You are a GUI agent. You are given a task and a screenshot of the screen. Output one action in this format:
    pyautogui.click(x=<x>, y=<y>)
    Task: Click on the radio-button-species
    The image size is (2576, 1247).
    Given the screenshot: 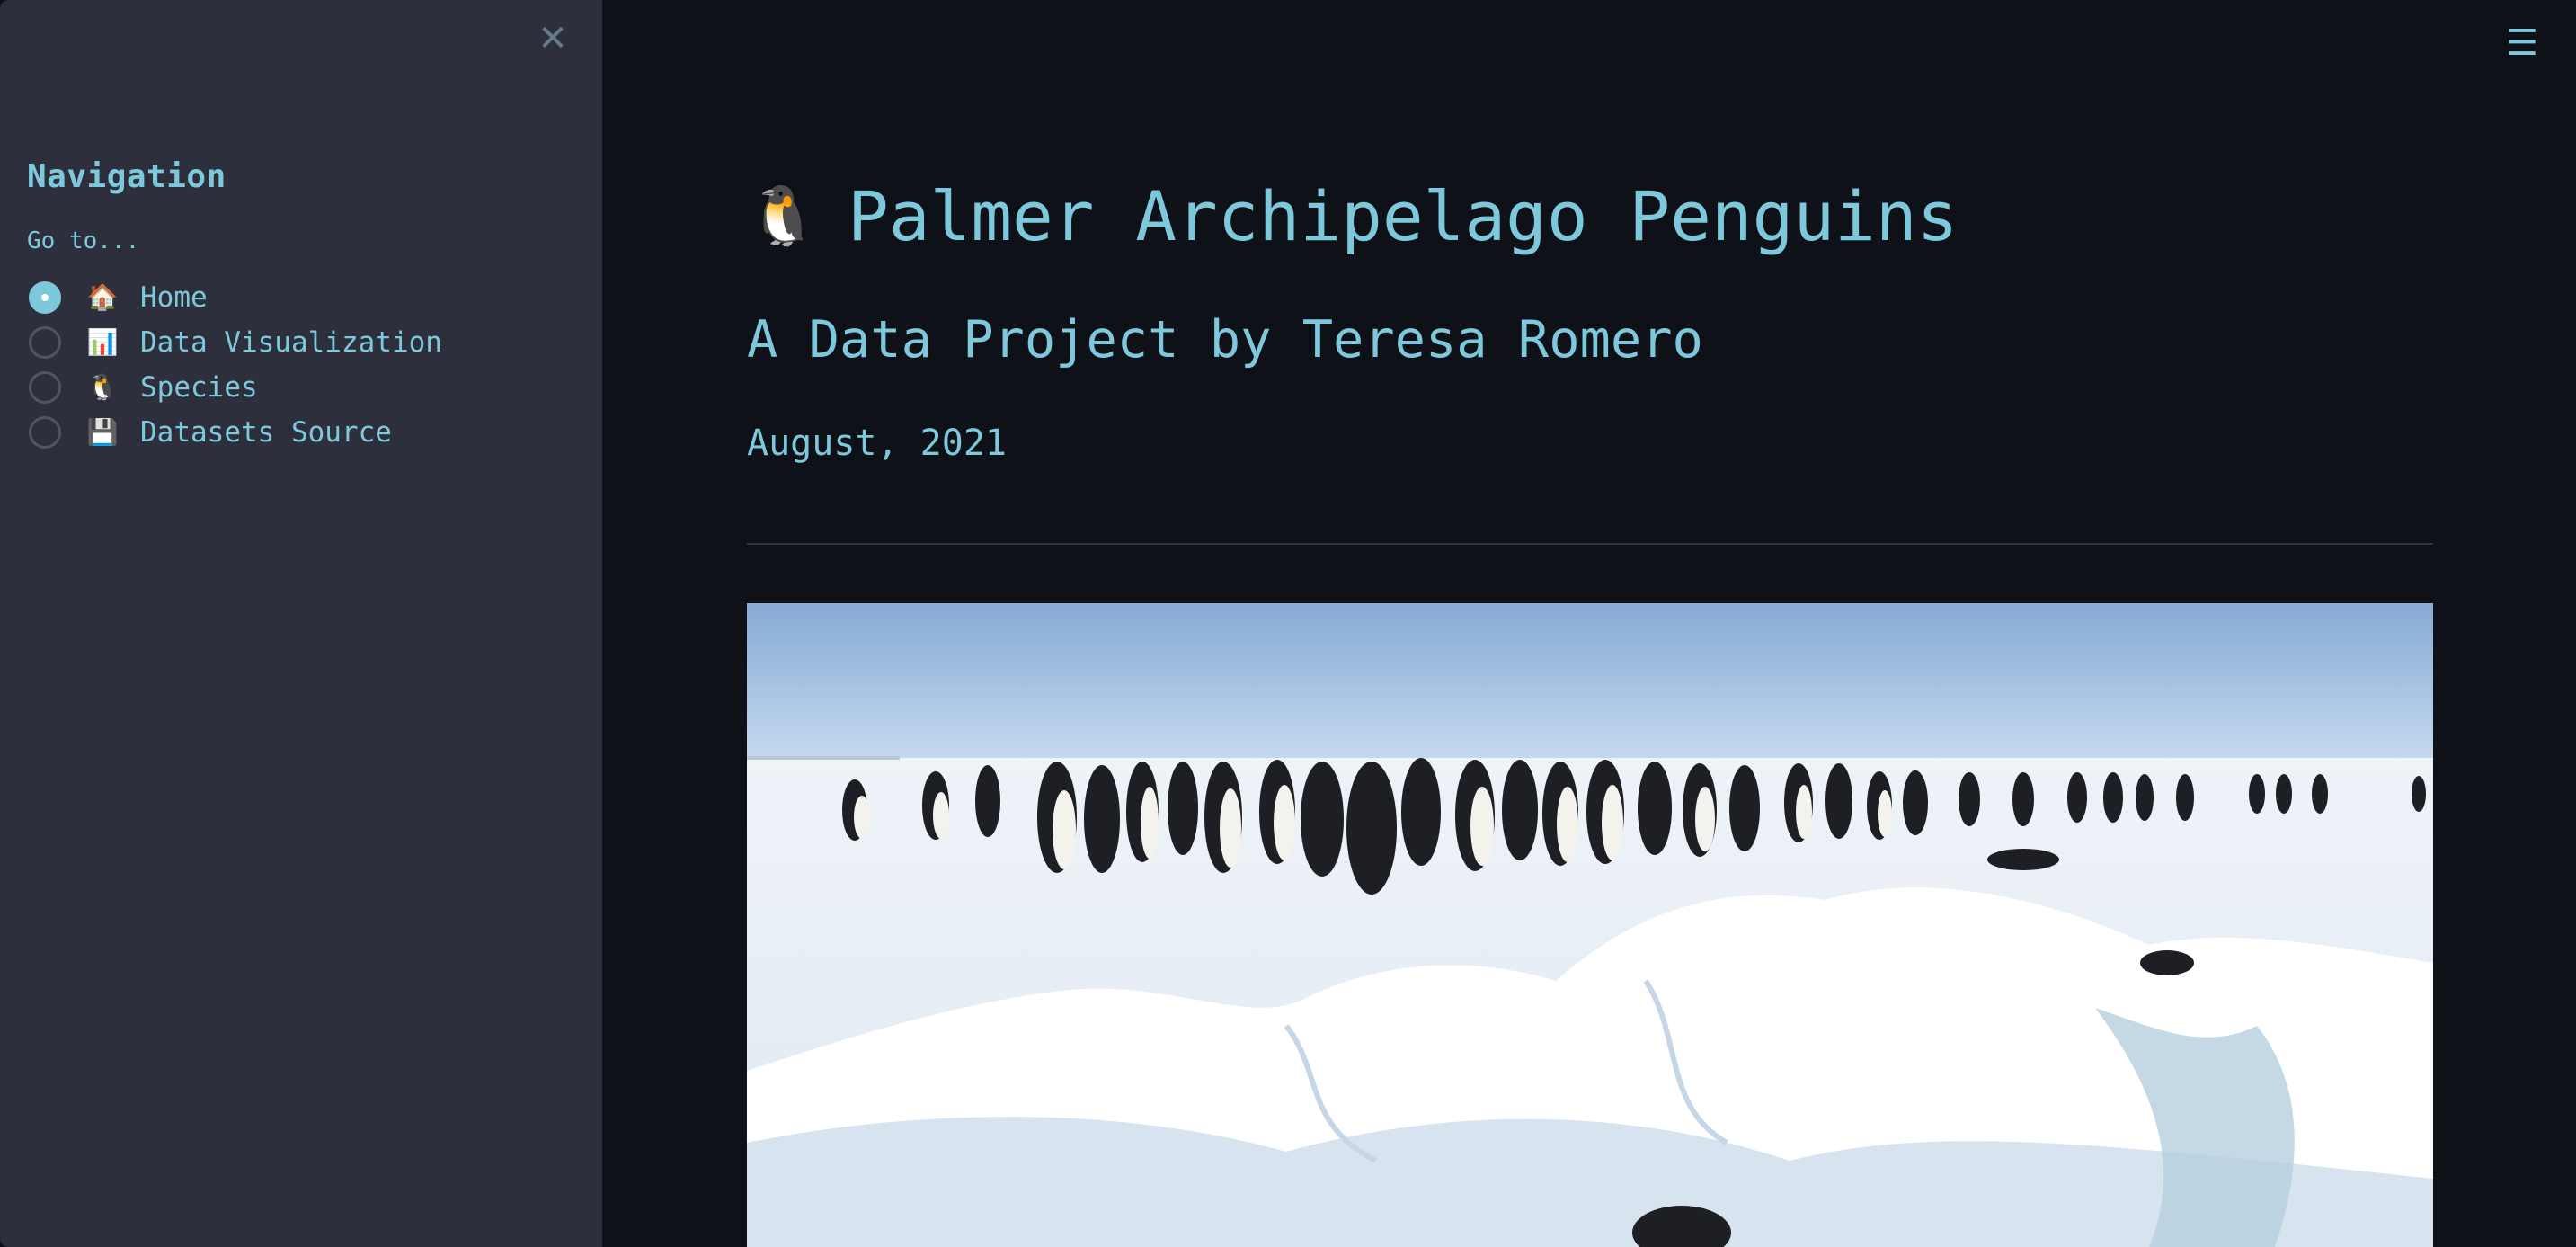 What is the action you would take?
    pyautogui.click(x=45, y=387)
    